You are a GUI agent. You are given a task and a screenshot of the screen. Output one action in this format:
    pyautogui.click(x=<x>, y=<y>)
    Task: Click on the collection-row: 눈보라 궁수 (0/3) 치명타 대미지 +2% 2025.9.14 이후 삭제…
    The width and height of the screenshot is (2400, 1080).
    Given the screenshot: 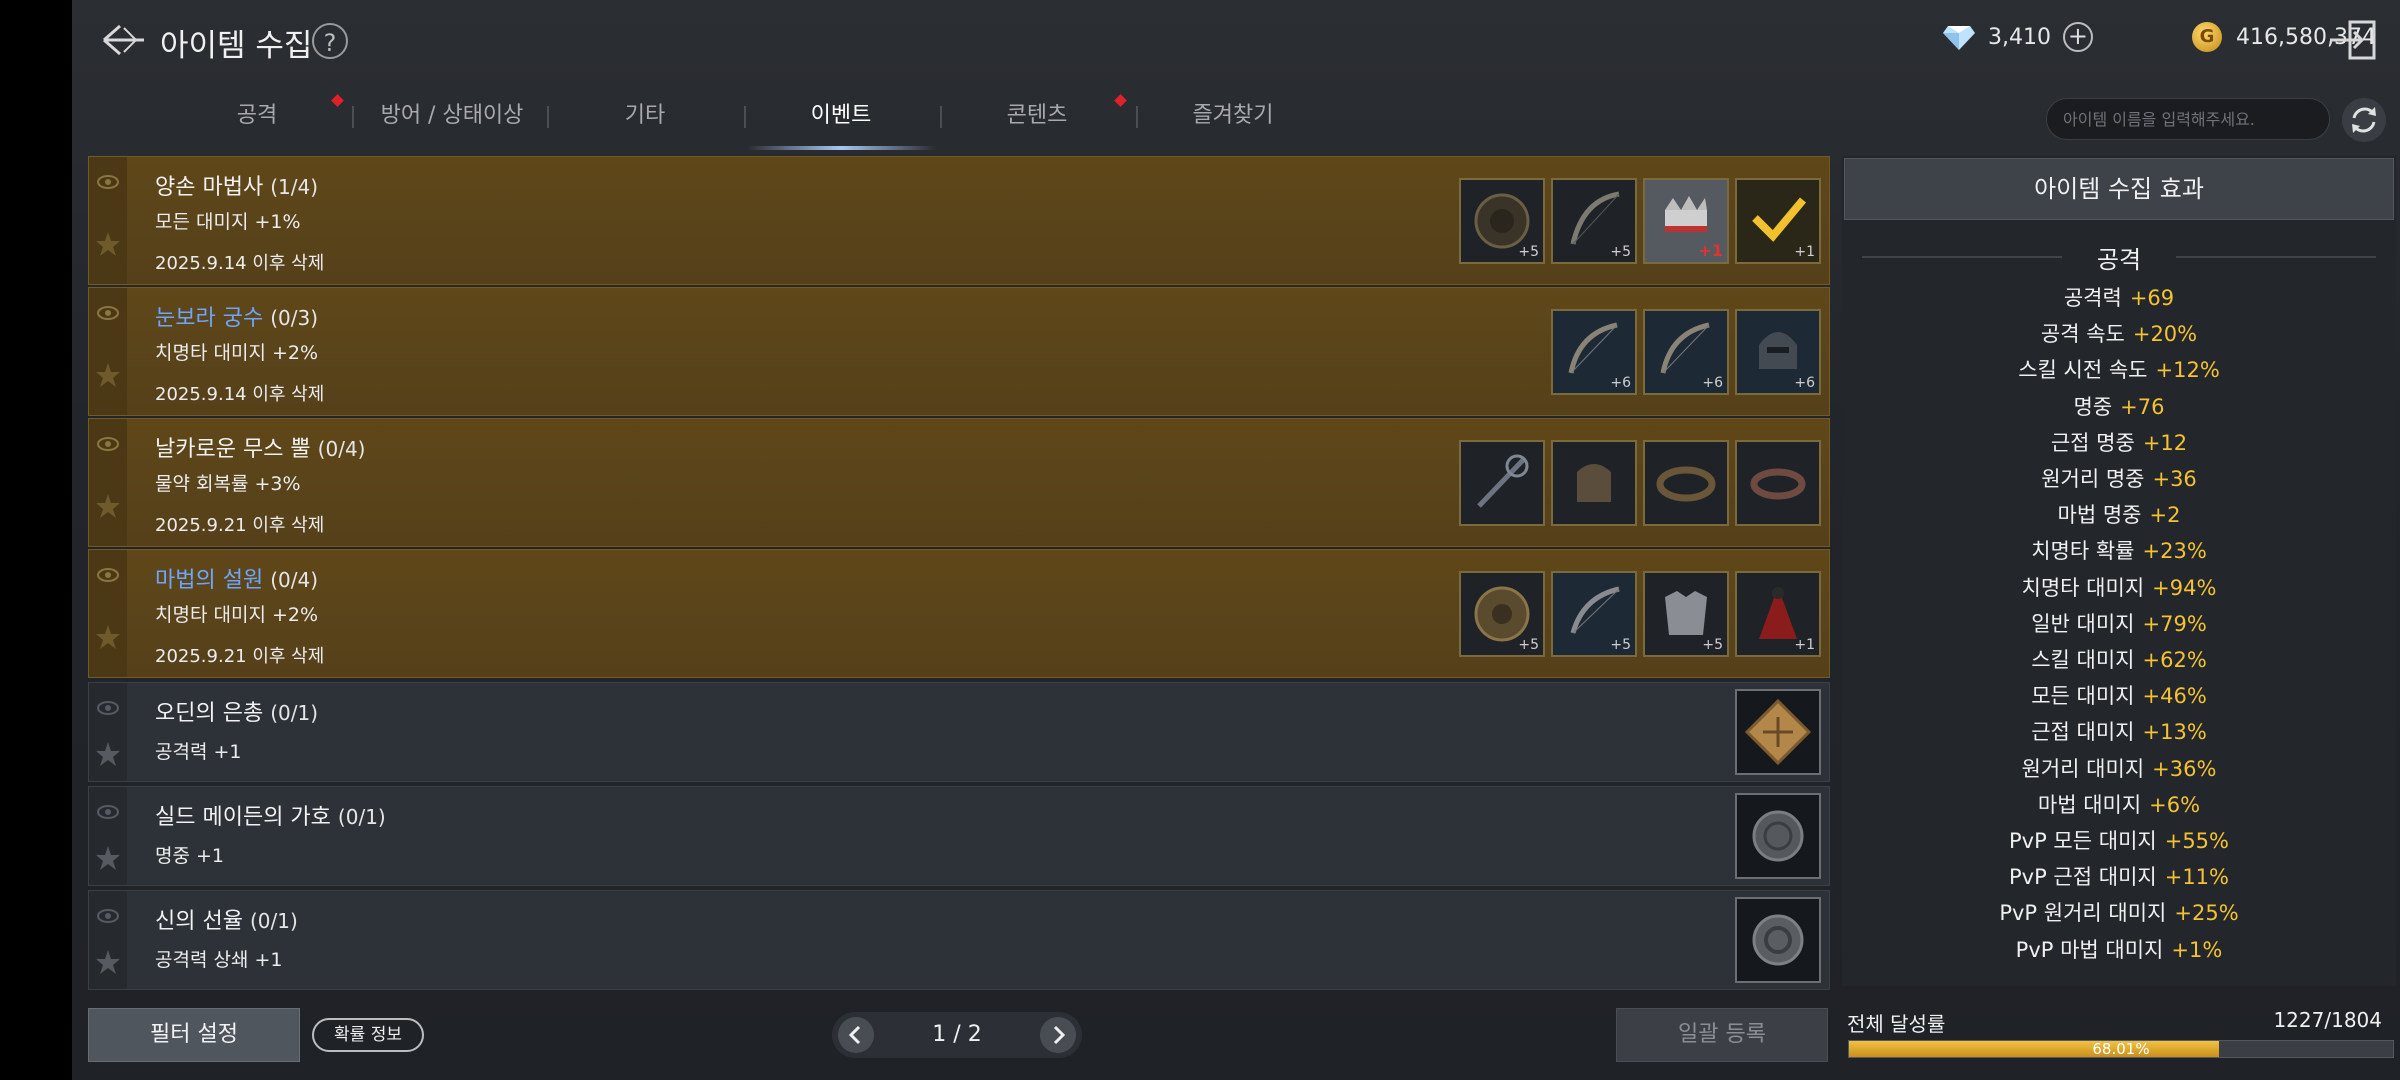 What is the action you would take?
    pyautogui.click(x=959, y=351)
    